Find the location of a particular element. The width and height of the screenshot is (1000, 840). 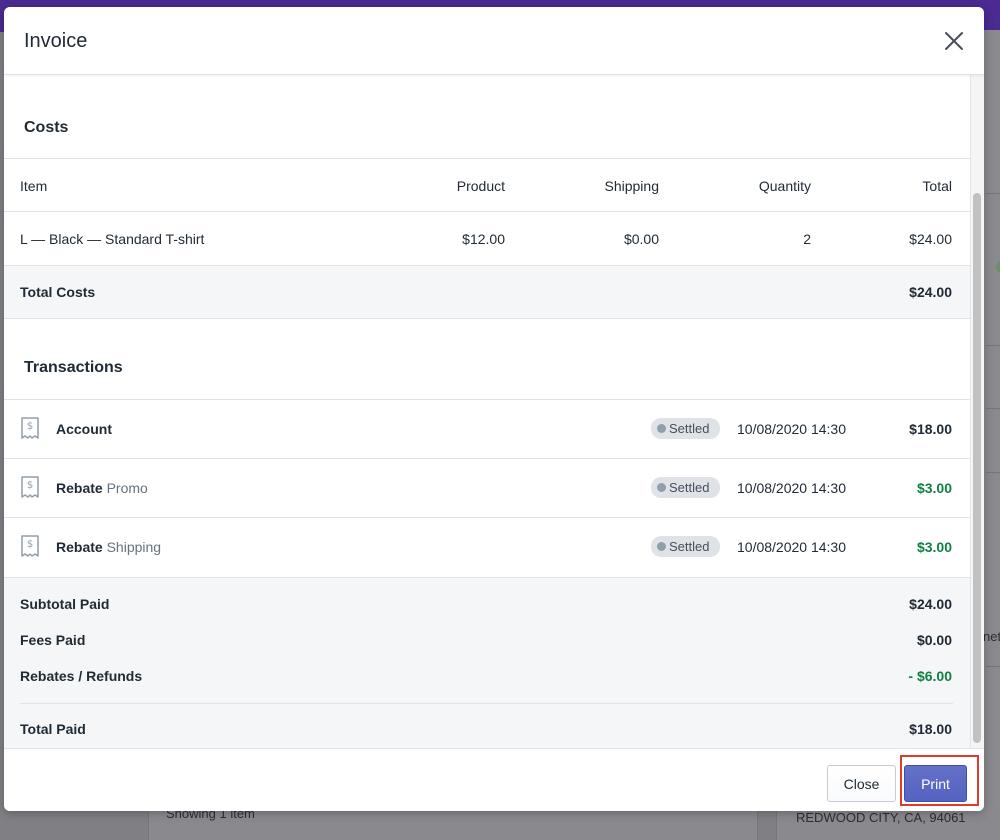

subtotal-paid-value: $24.00 is located at coordinates (930, 604).